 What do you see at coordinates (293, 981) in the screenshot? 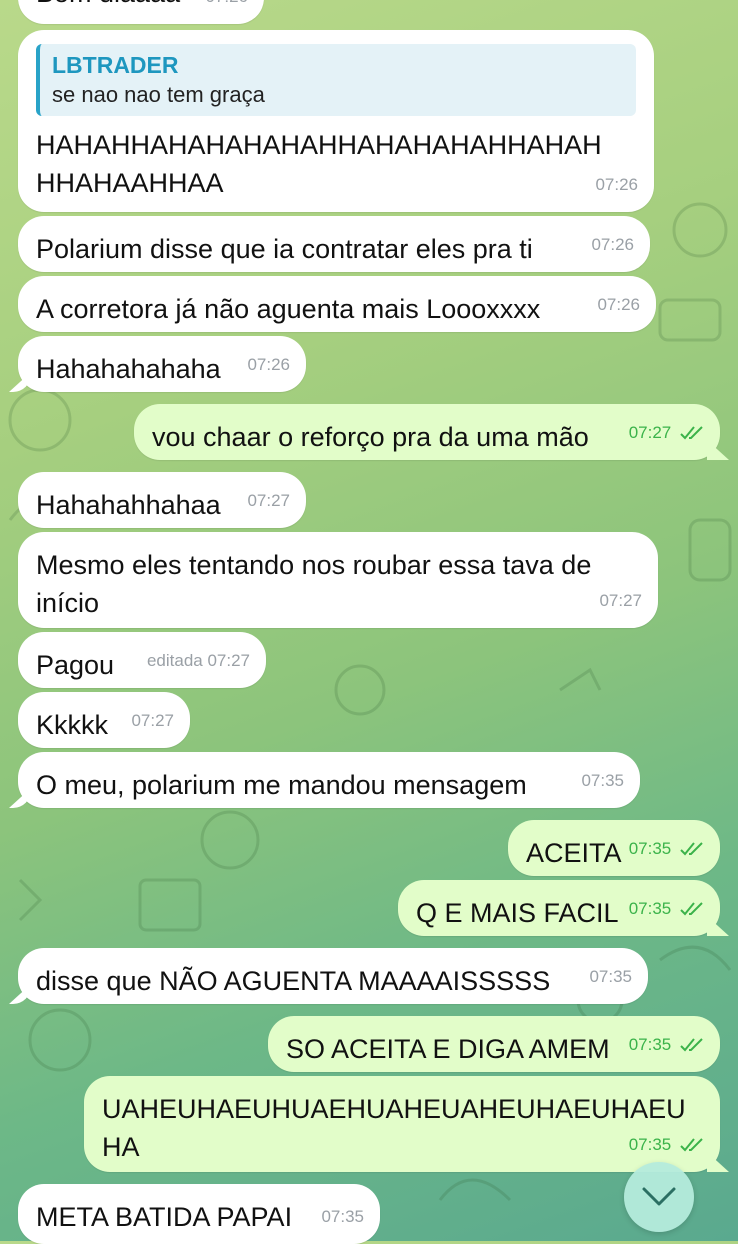
I see `message-text: disse que NÃO AGUENTA MAAAAISSSSS` at bounding box center [293, 981].